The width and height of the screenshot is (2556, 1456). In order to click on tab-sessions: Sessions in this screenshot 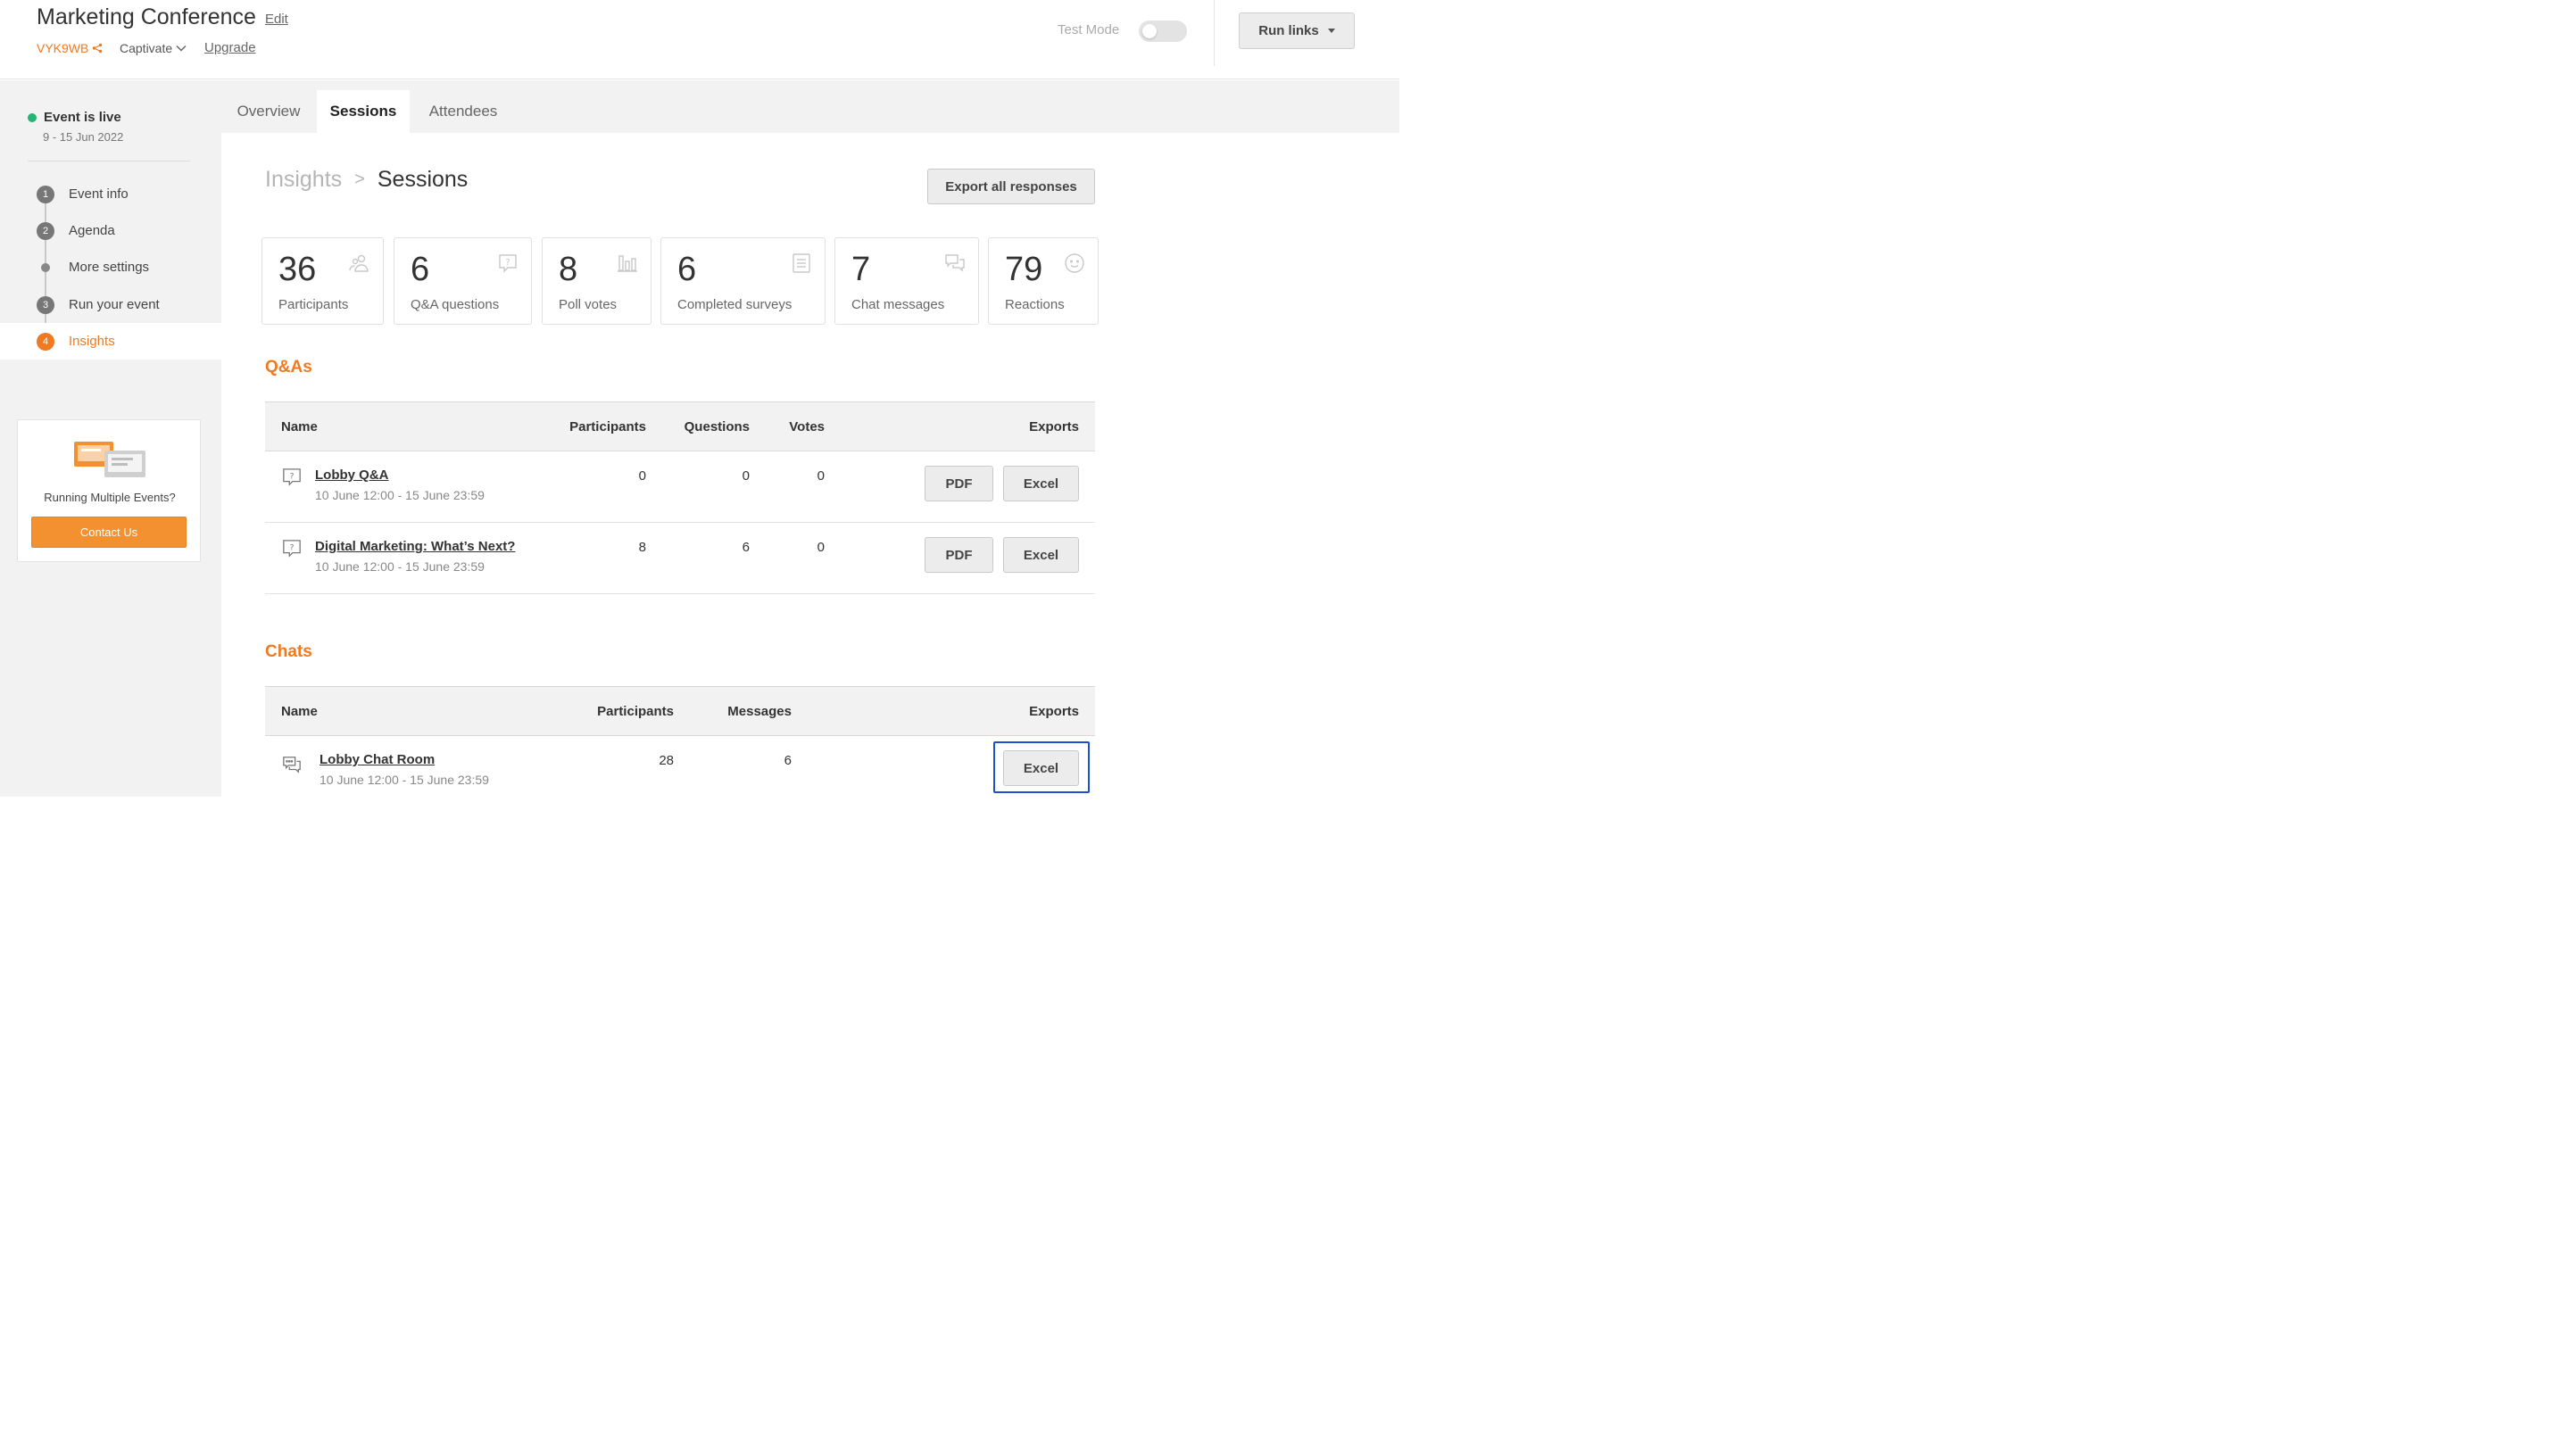, I will do `click(363, 112)`.